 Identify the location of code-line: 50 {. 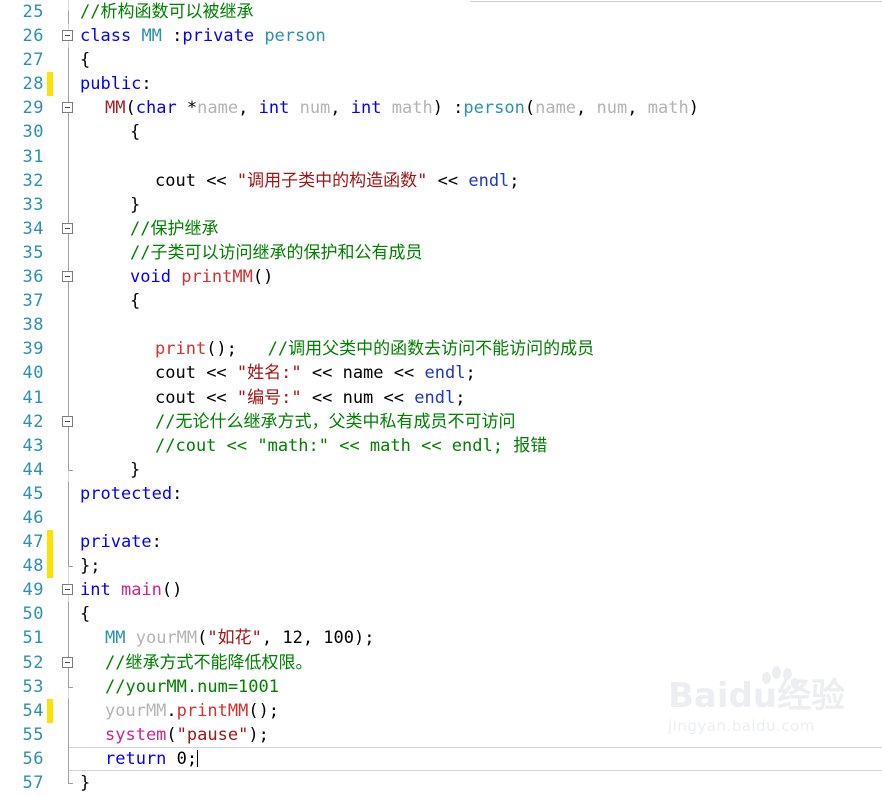
(441, 614).